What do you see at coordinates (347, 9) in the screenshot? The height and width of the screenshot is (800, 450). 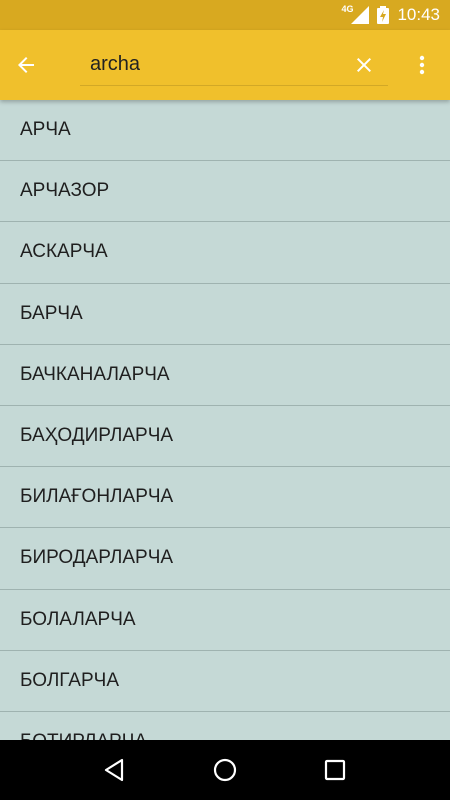 I see `network-type: 4G` at bounding box center [347, 9].